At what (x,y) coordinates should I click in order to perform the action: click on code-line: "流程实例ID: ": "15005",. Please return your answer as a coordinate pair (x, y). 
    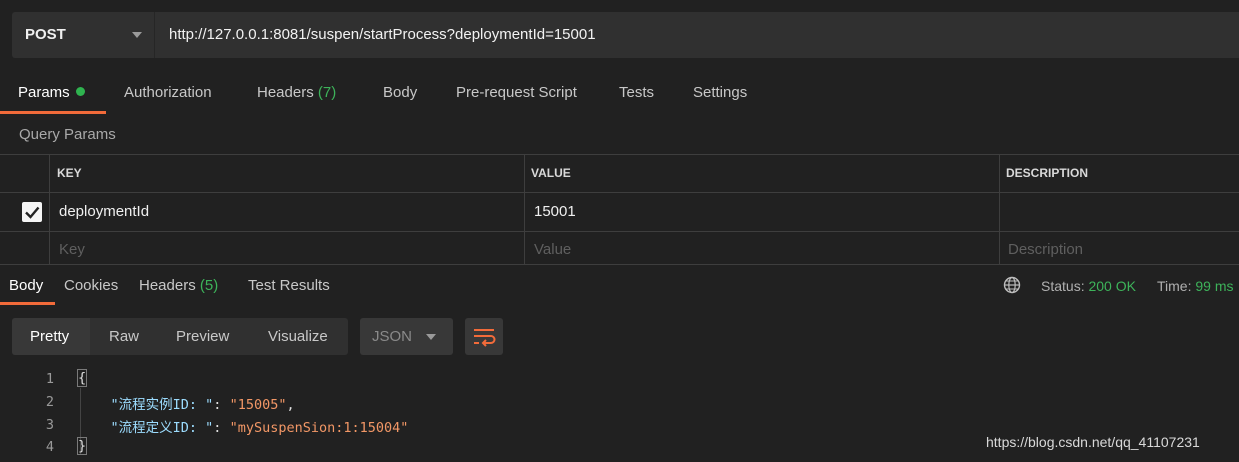
    Looking at the image, I should click on (186, 403).